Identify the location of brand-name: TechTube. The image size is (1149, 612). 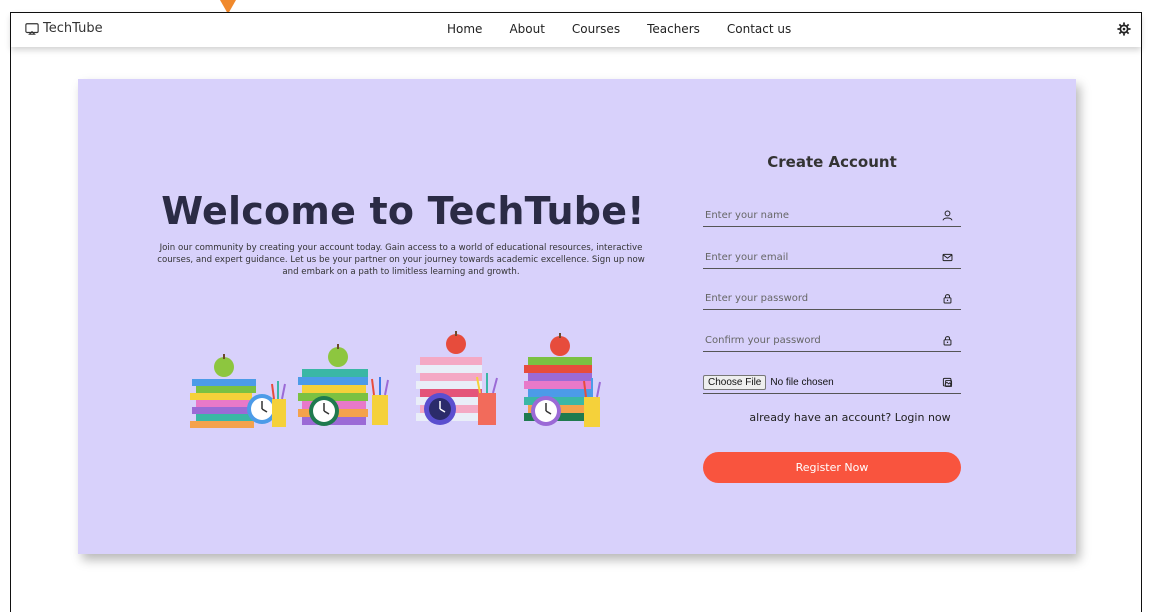
(73, 28).